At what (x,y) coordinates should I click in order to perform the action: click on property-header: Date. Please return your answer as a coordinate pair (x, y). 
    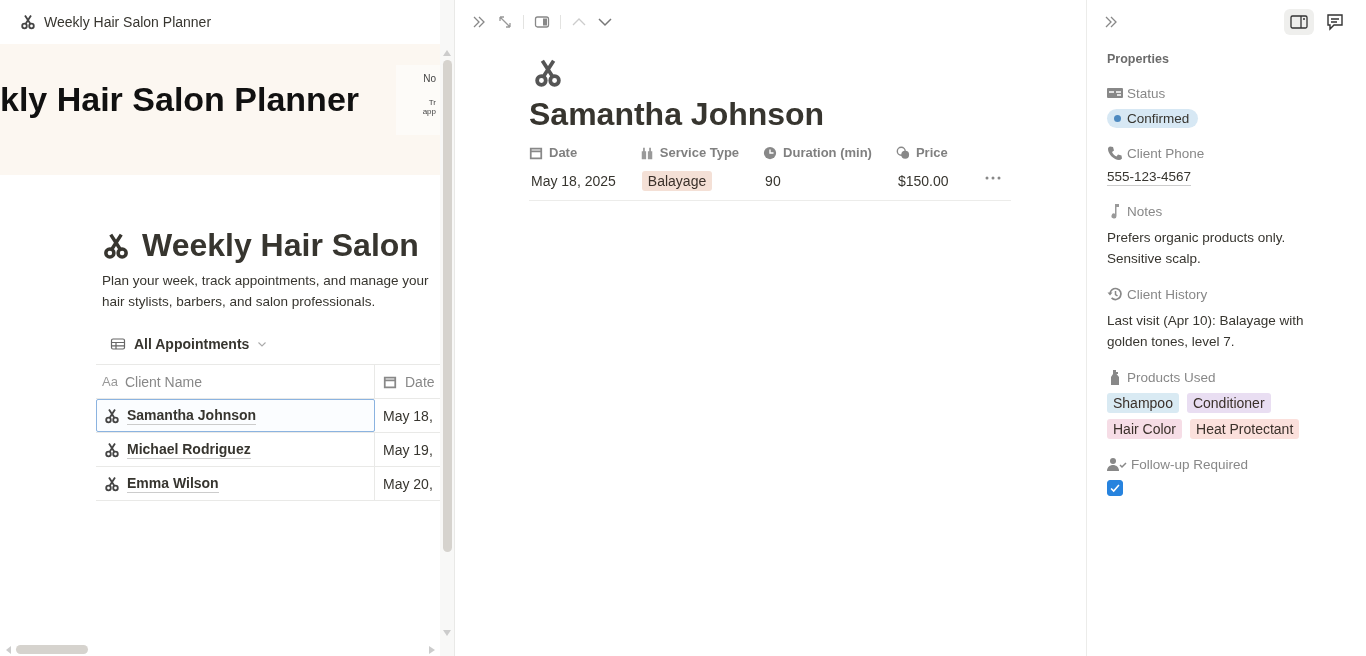
    Looking at the image, I should click on (572, 152).